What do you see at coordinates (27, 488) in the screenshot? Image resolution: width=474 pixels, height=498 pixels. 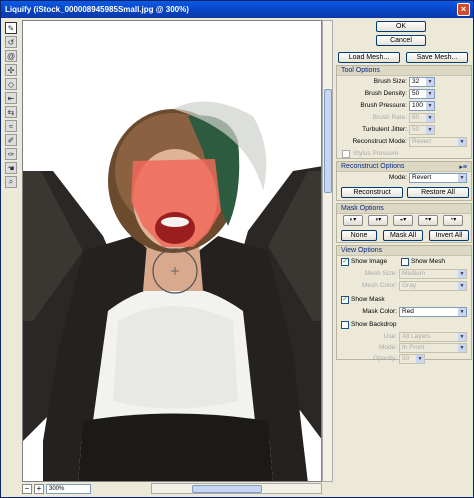 I see `zoom-out-button: −` at bounding box center [27, 488].